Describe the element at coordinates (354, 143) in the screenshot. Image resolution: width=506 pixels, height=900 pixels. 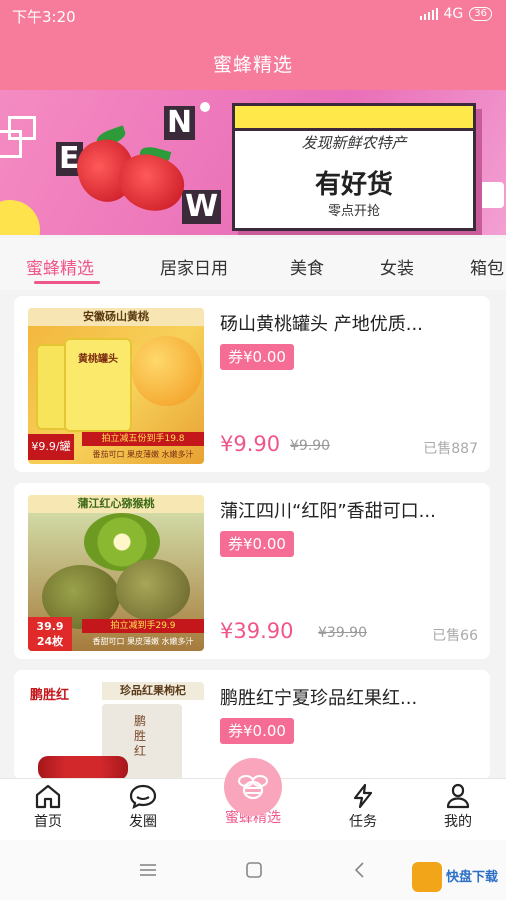
I see `banner-line-1: 发现新鲜农特产` at that location.